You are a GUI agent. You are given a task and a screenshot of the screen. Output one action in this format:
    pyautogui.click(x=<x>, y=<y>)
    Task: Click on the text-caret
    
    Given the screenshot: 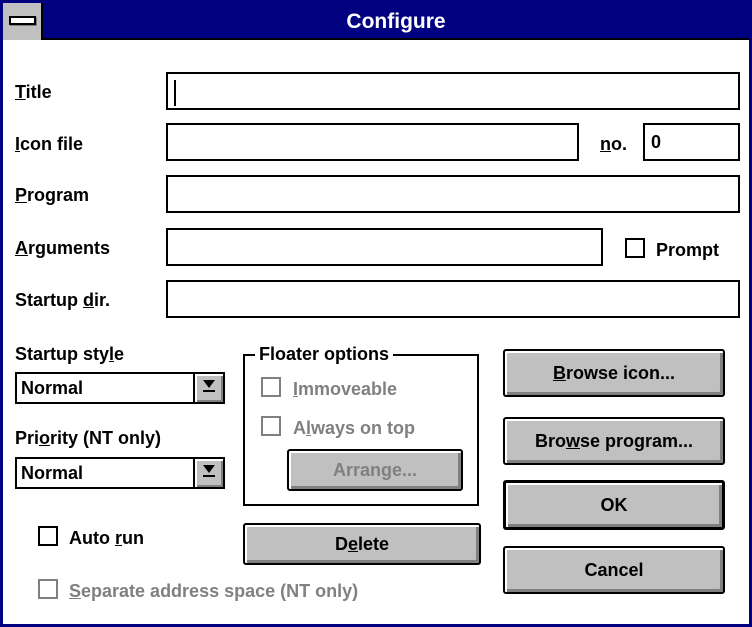 What is the action you would take?
    pyautogui.click(x=175, y=93)
    